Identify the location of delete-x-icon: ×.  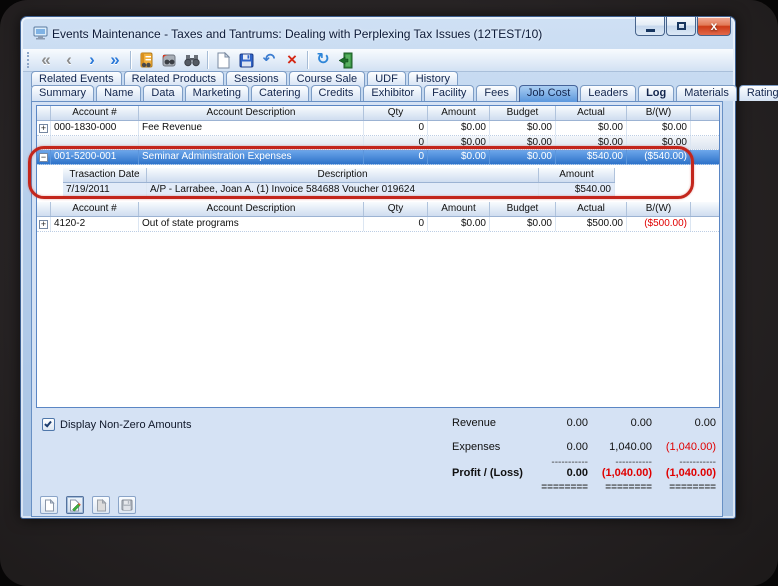
(292, 59).